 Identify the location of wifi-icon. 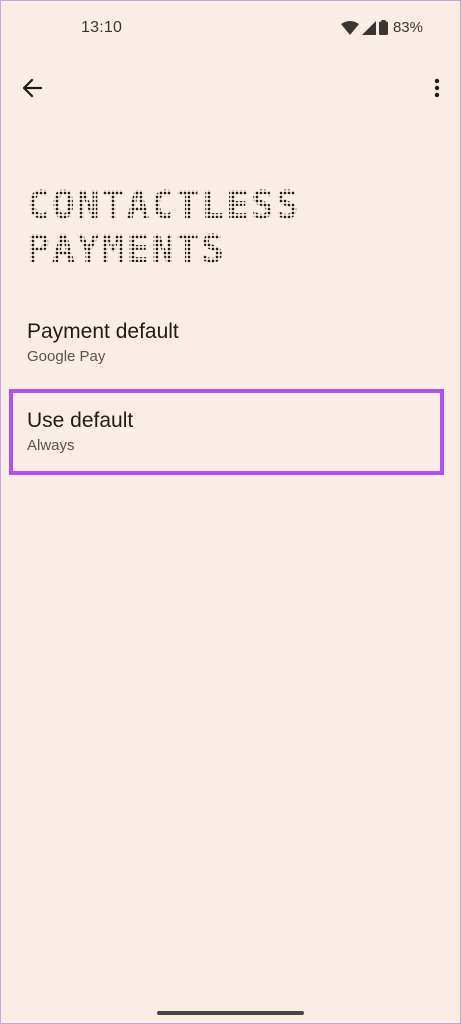
(349, 27).